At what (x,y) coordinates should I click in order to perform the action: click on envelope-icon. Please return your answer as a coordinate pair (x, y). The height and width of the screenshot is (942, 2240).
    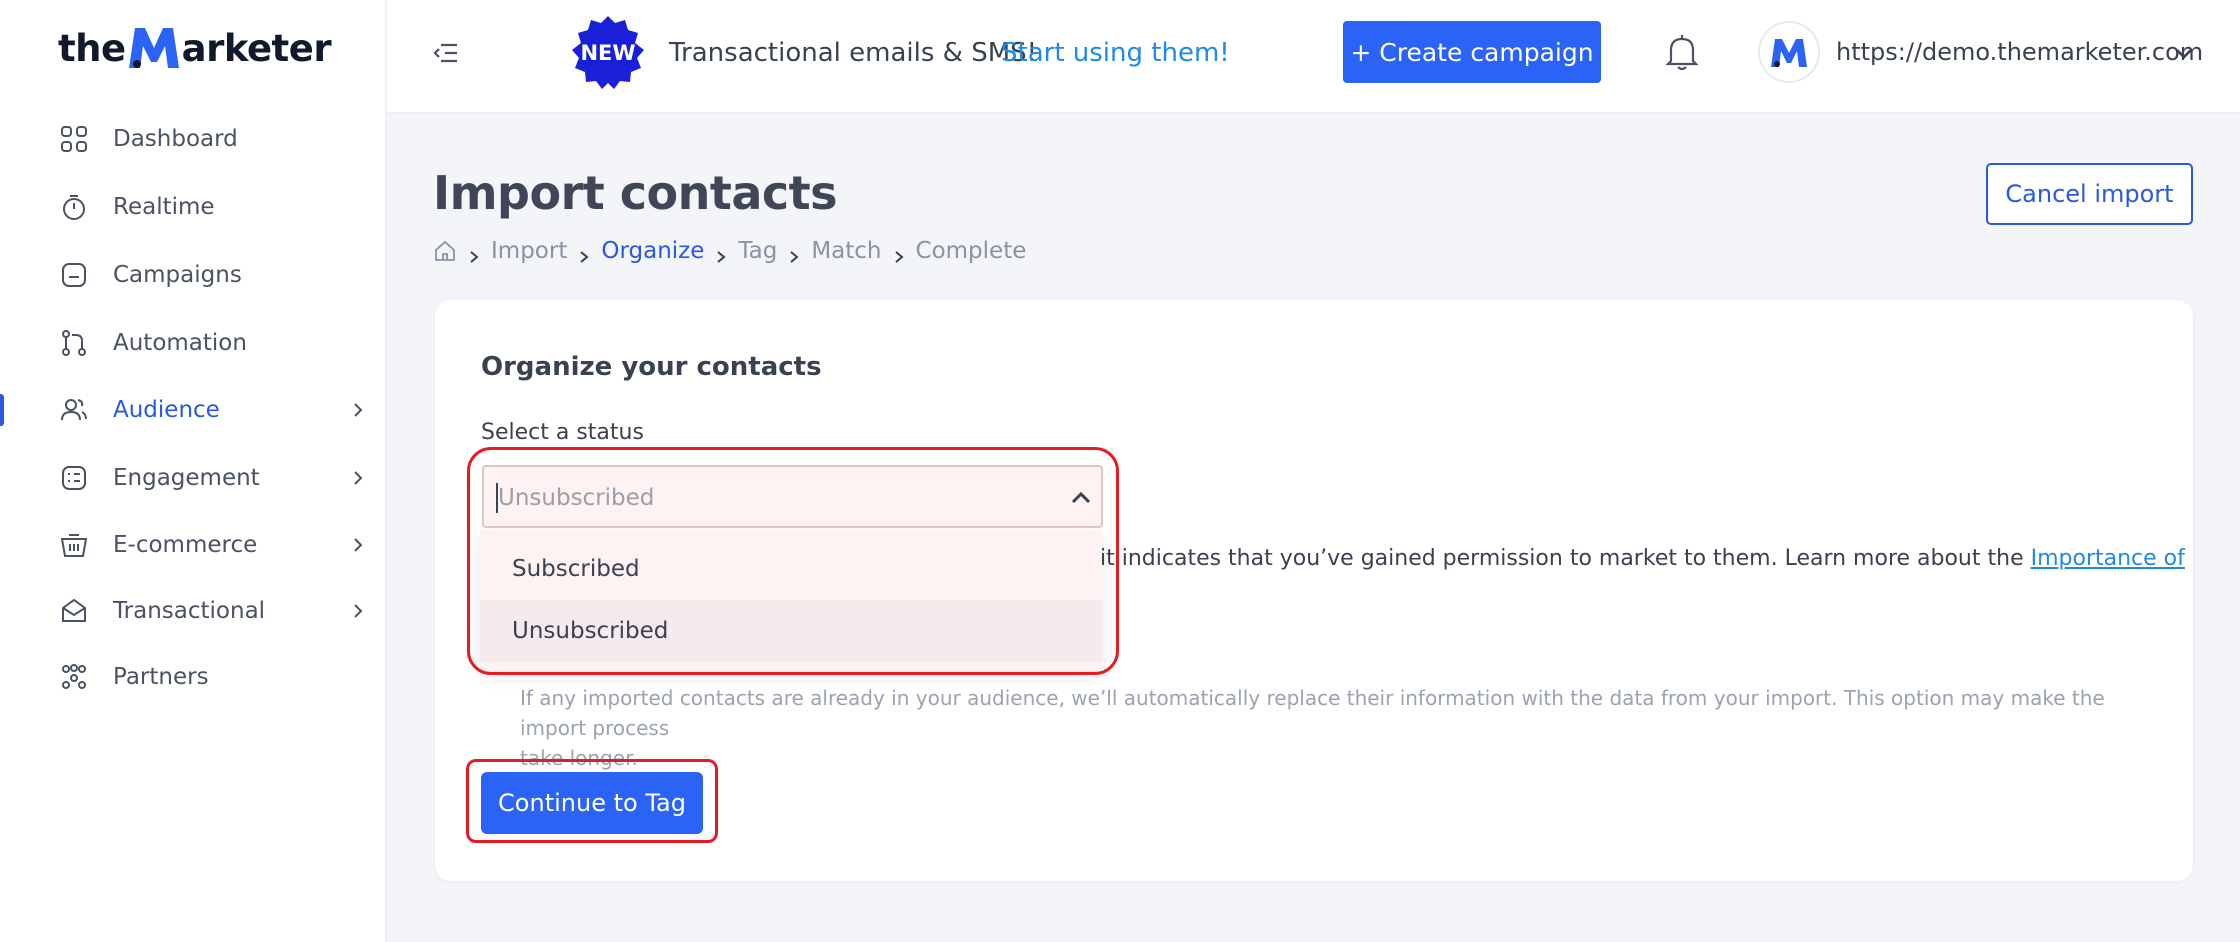
    Looking at the image, I should click on (74, 611).